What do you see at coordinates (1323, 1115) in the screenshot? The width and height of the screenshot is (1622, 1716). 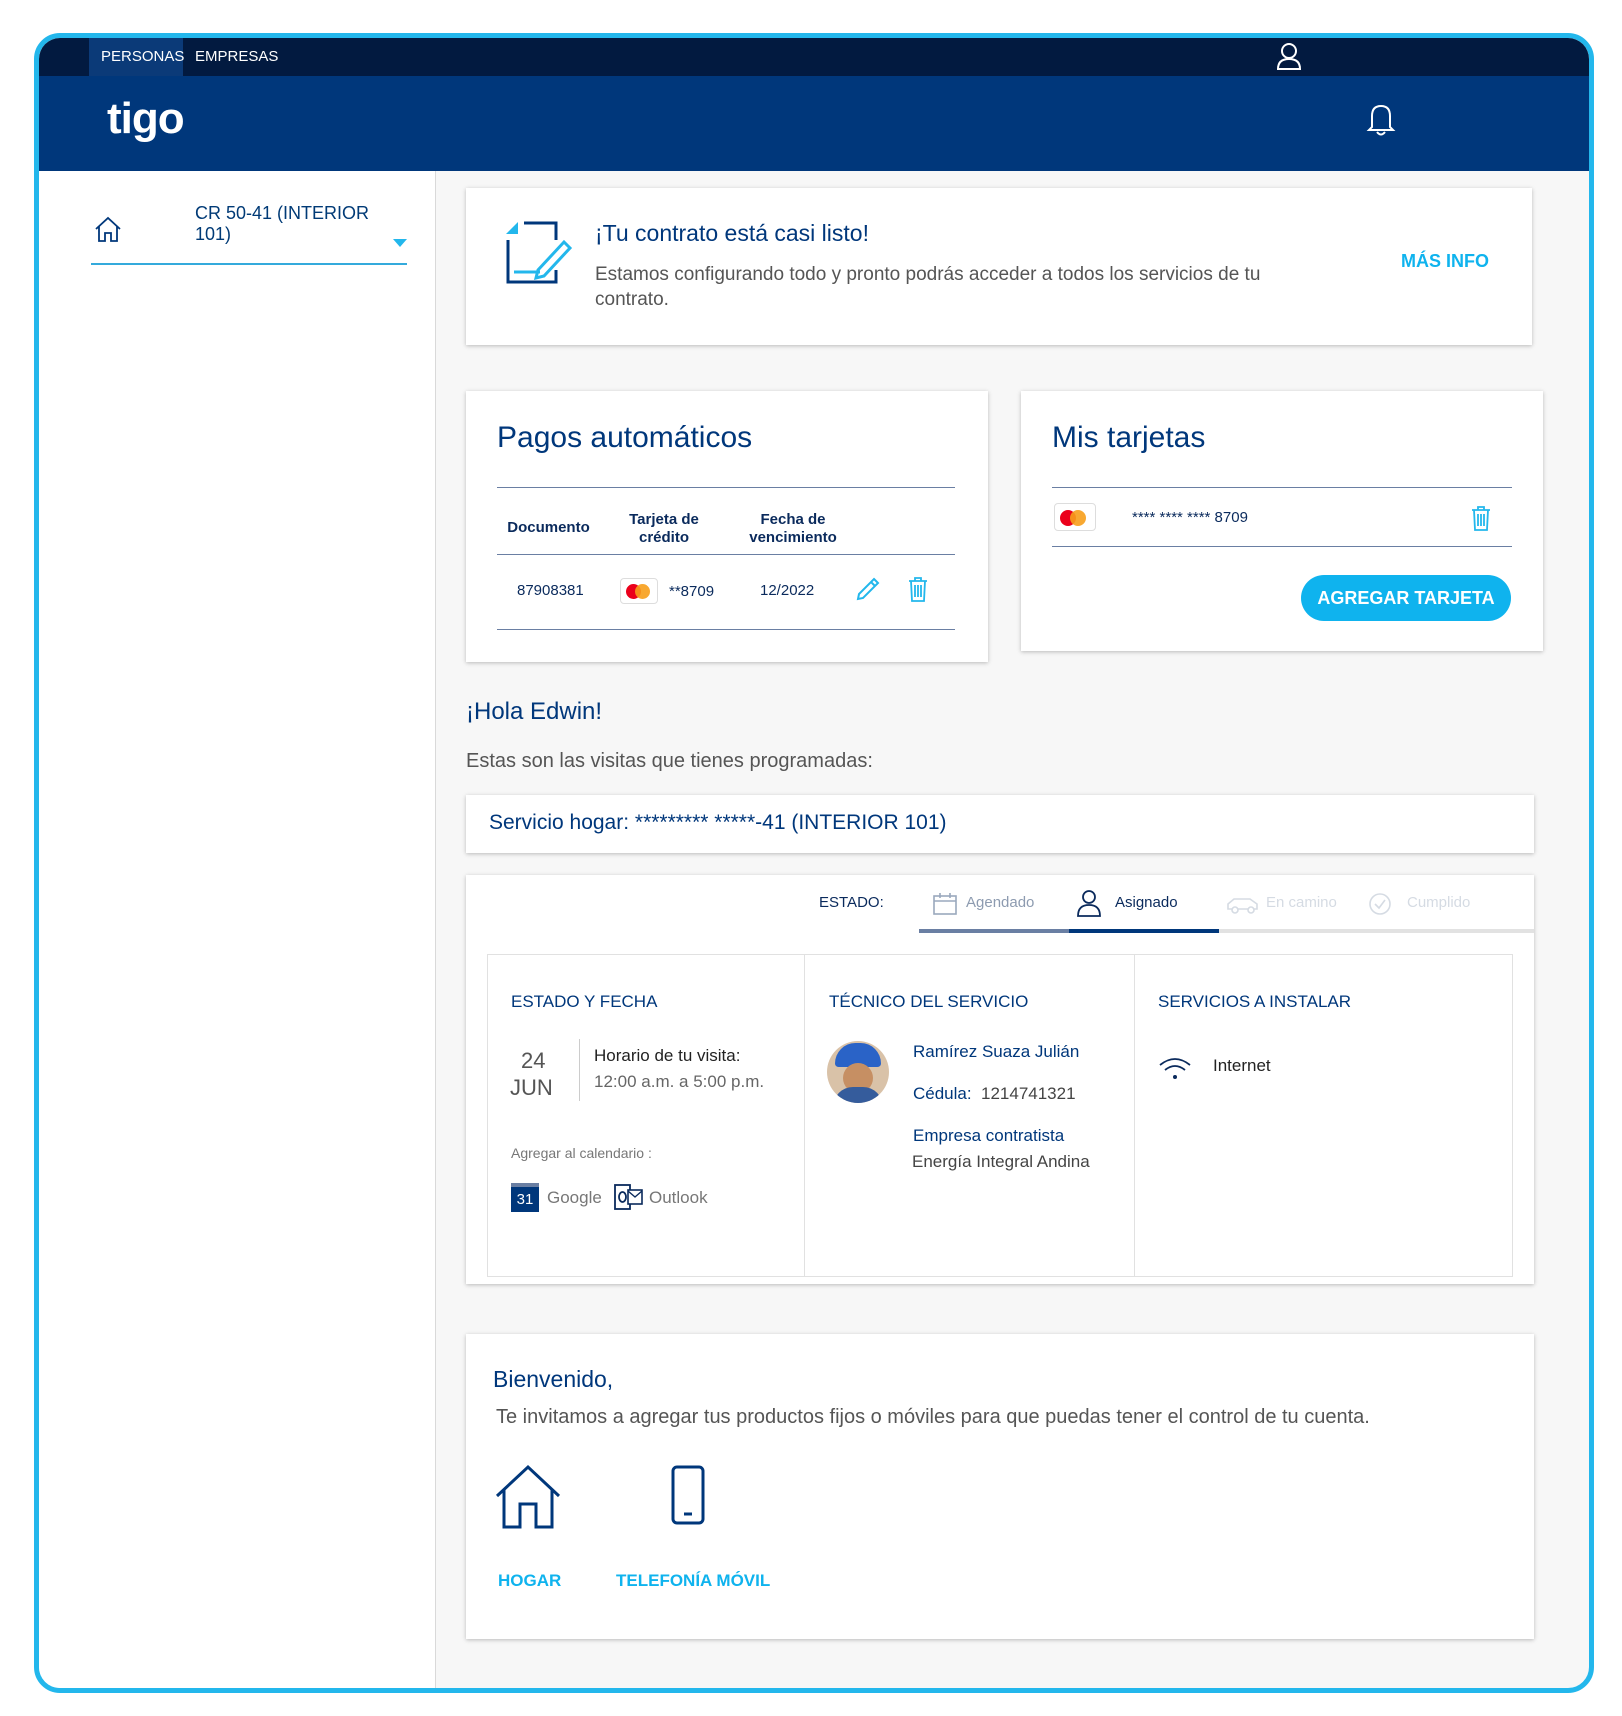 I see `services-column: SERVICIOS A INSTALAR Internet` at bounding box center [1323, 1115].